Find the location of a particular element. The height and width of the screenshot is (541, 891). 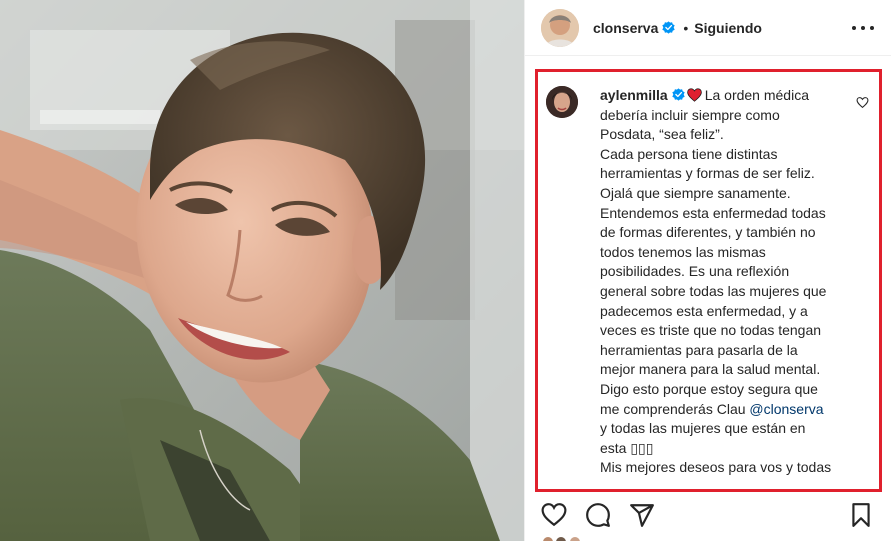

comment-line: La orden médica is located at coordinates (756, 95).